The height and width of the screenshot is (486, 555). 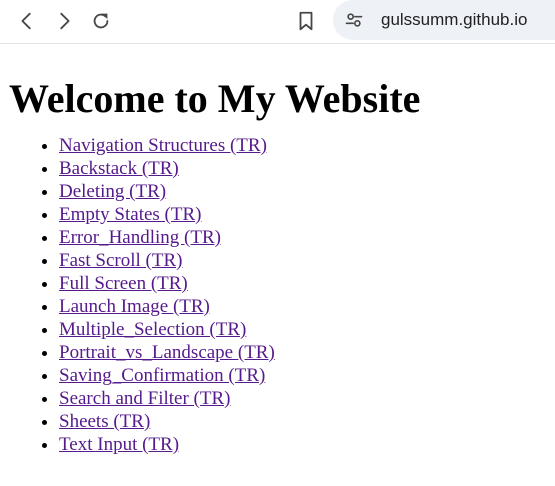 I want to click on list-item: Search and Filter (TR), so click(x=307, y=398).